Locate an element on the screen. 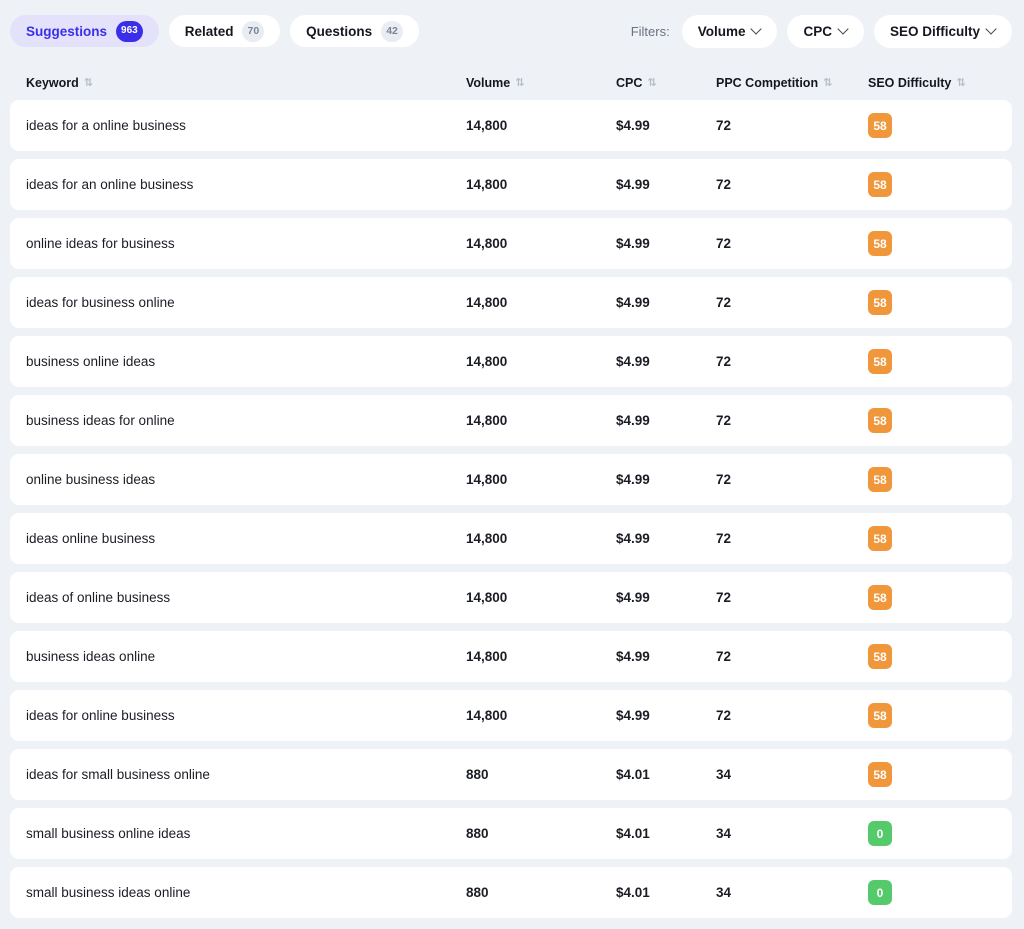  tab-related: Related 70 is located at coordinates (224, 31).